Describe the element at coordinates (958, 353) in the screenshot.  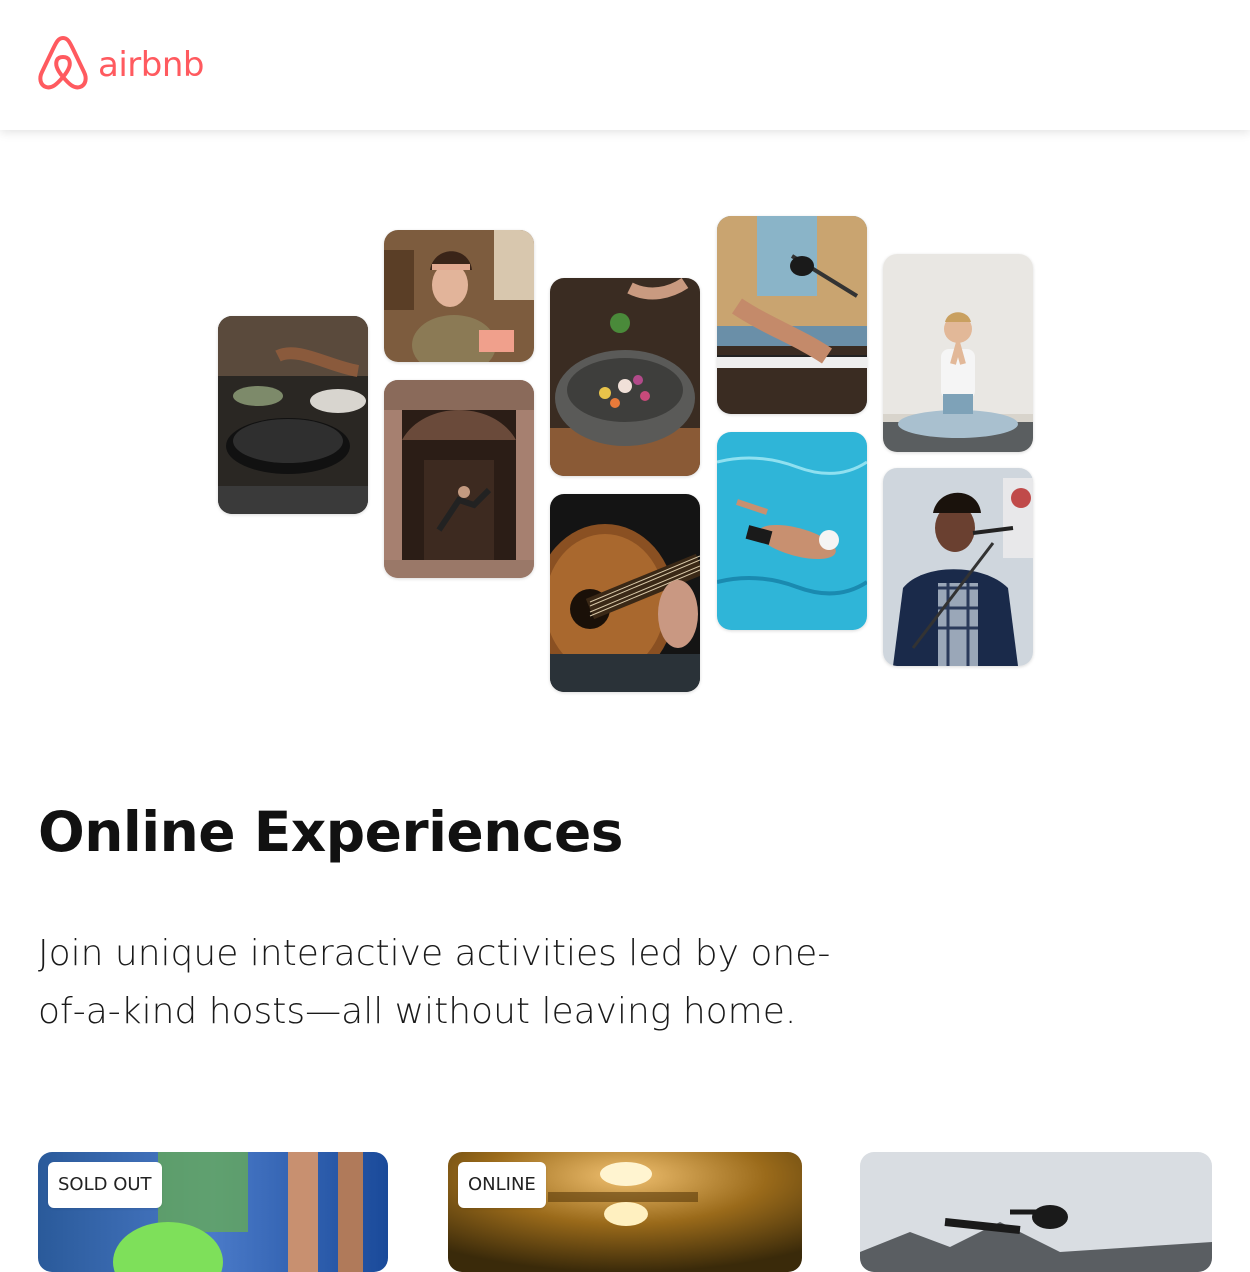
I see `yoga-photo` at that location.